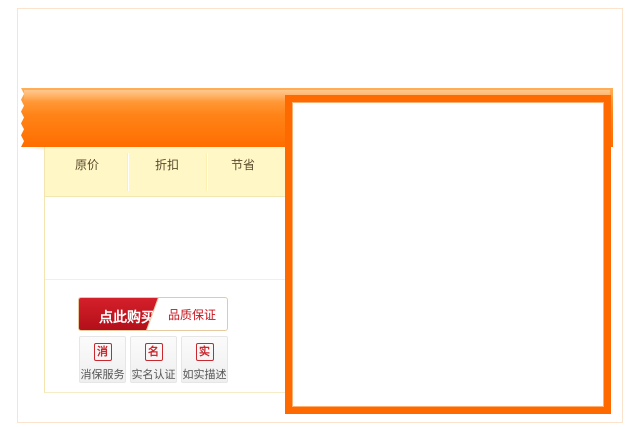 The height and width of the screenshot is (427, 640). What do you see at coordinates (192, 314) in the screenshot?
I see `quality-guarantee-label: 品质保证` at bounding box center [192, 314].